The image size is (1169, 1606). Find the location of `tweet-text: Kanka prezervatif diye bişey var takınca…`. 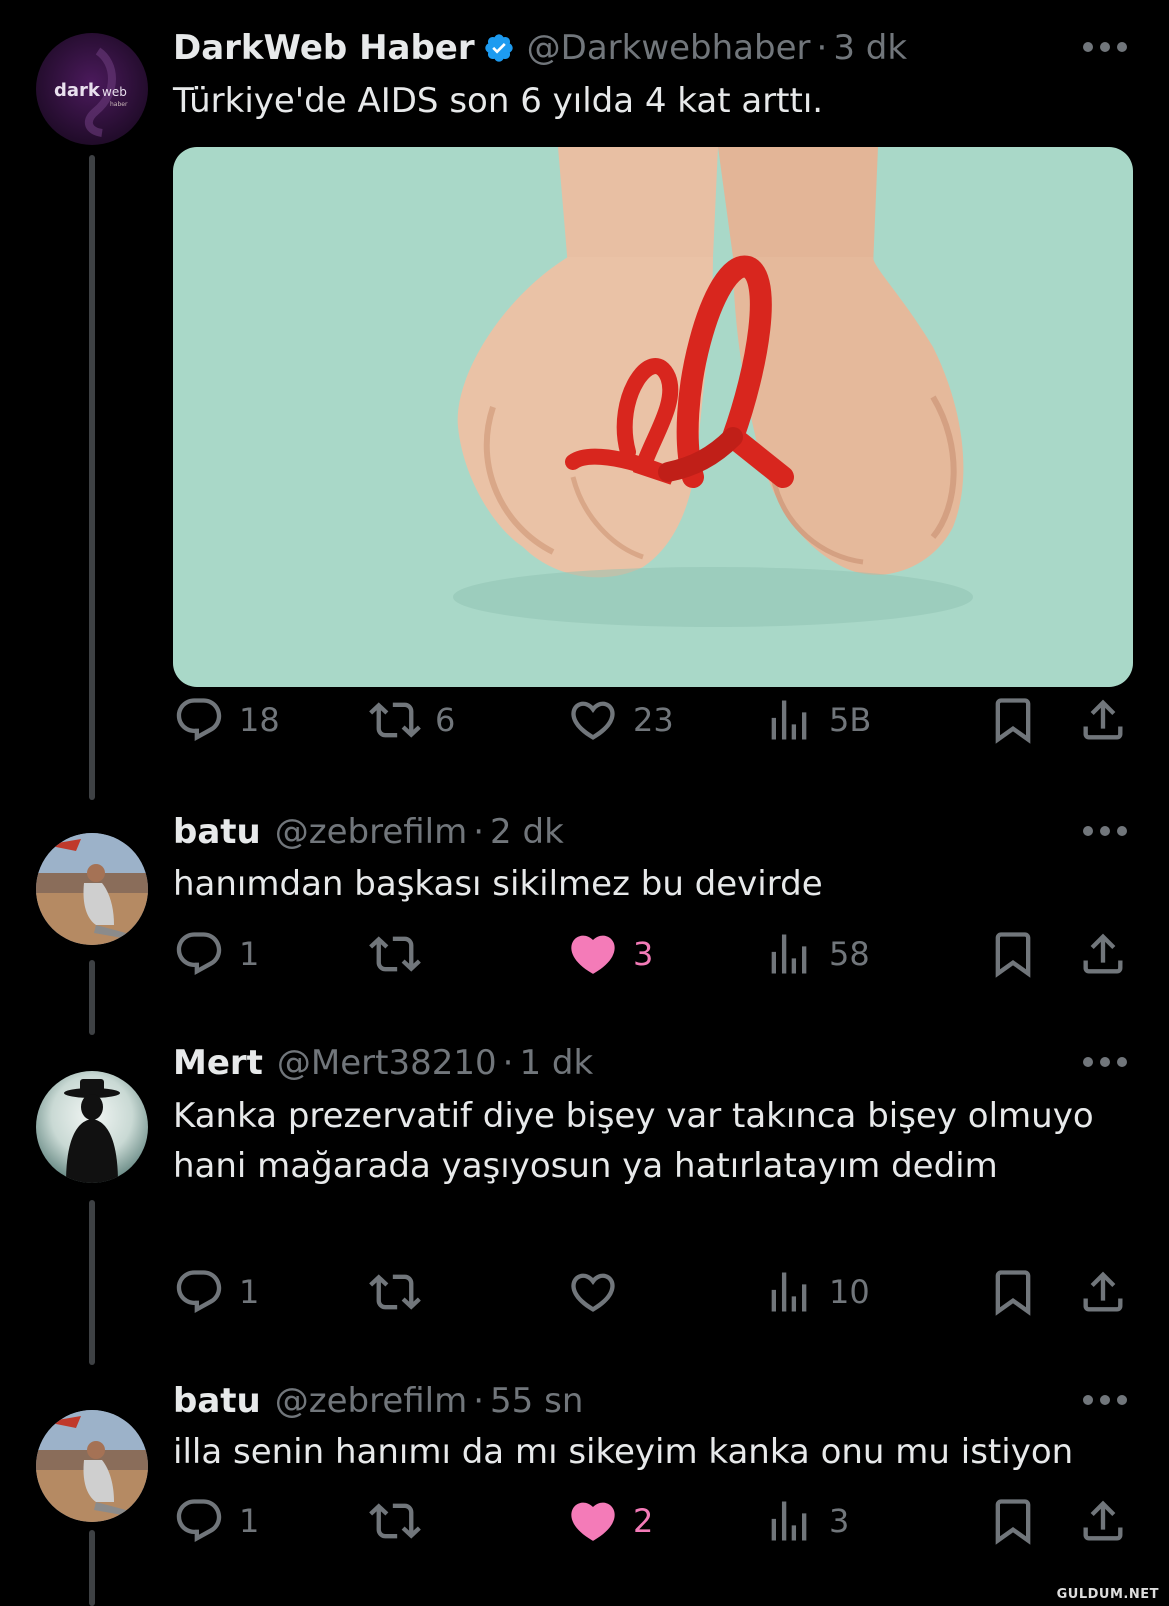

tweet-text: Kanka prezervatif diye bişey var takınca… is located at coordinates (633, 1141).